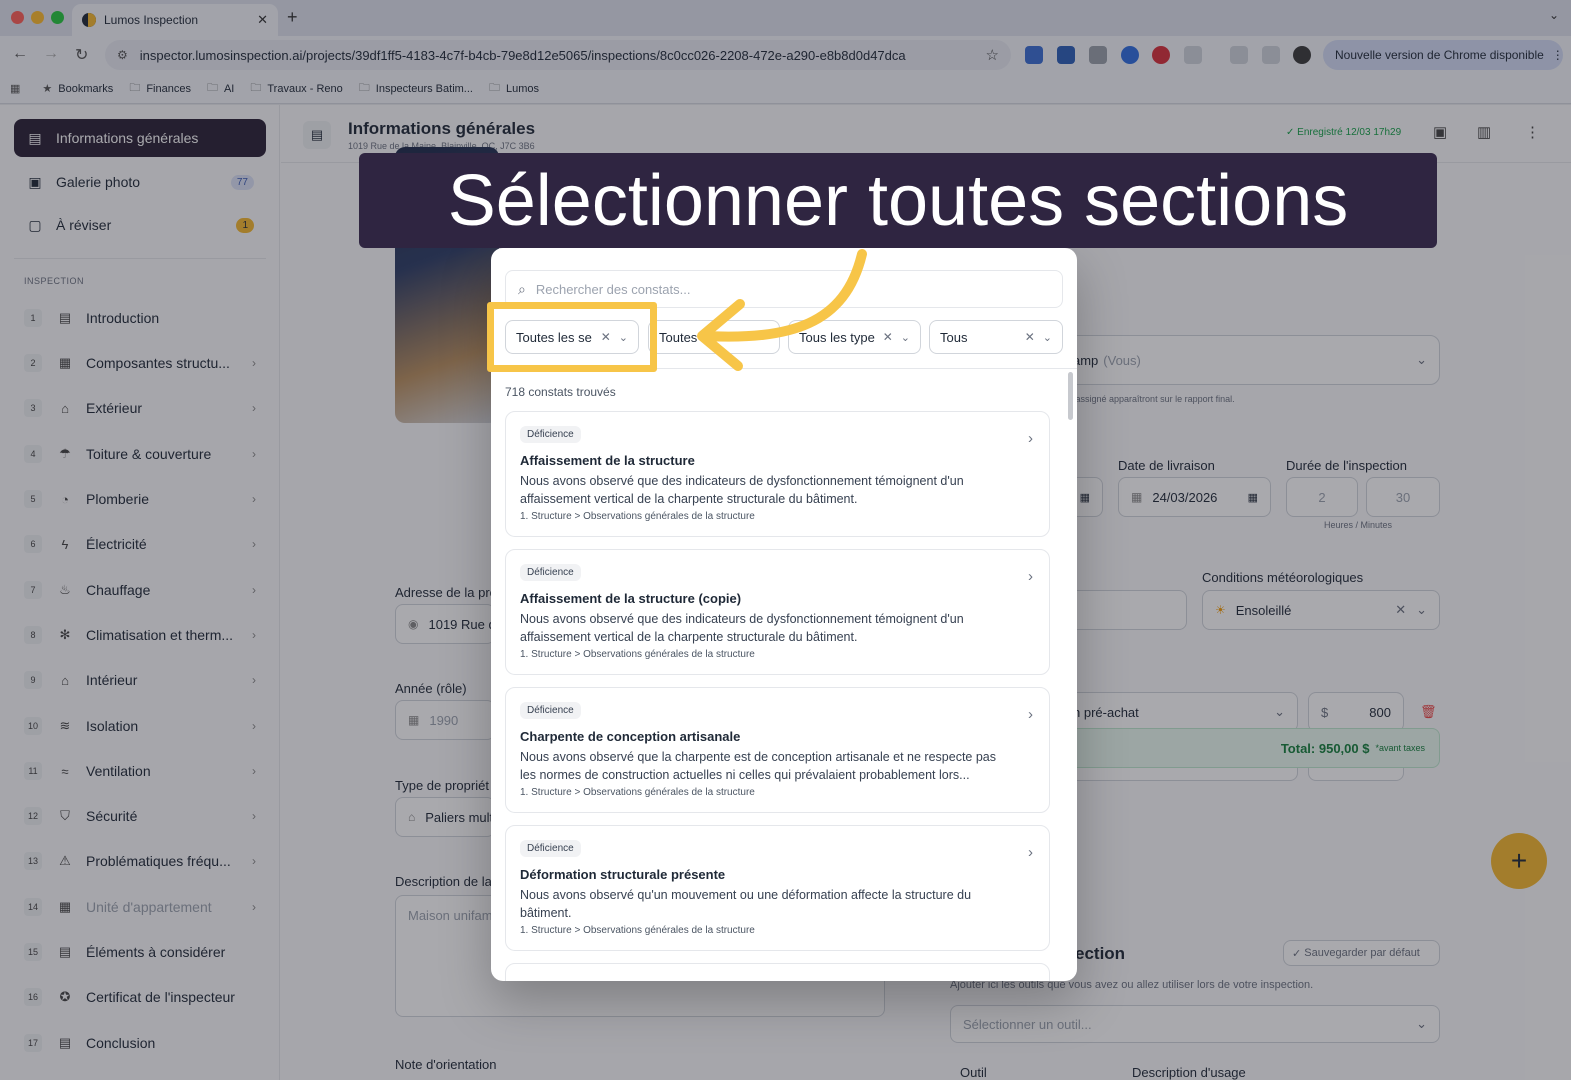  What do you see at coordinates (898, 200) in the screenshot?
I see `tutorial-caption: Sélectionner toutes sections` at bounding box center [898, 200].